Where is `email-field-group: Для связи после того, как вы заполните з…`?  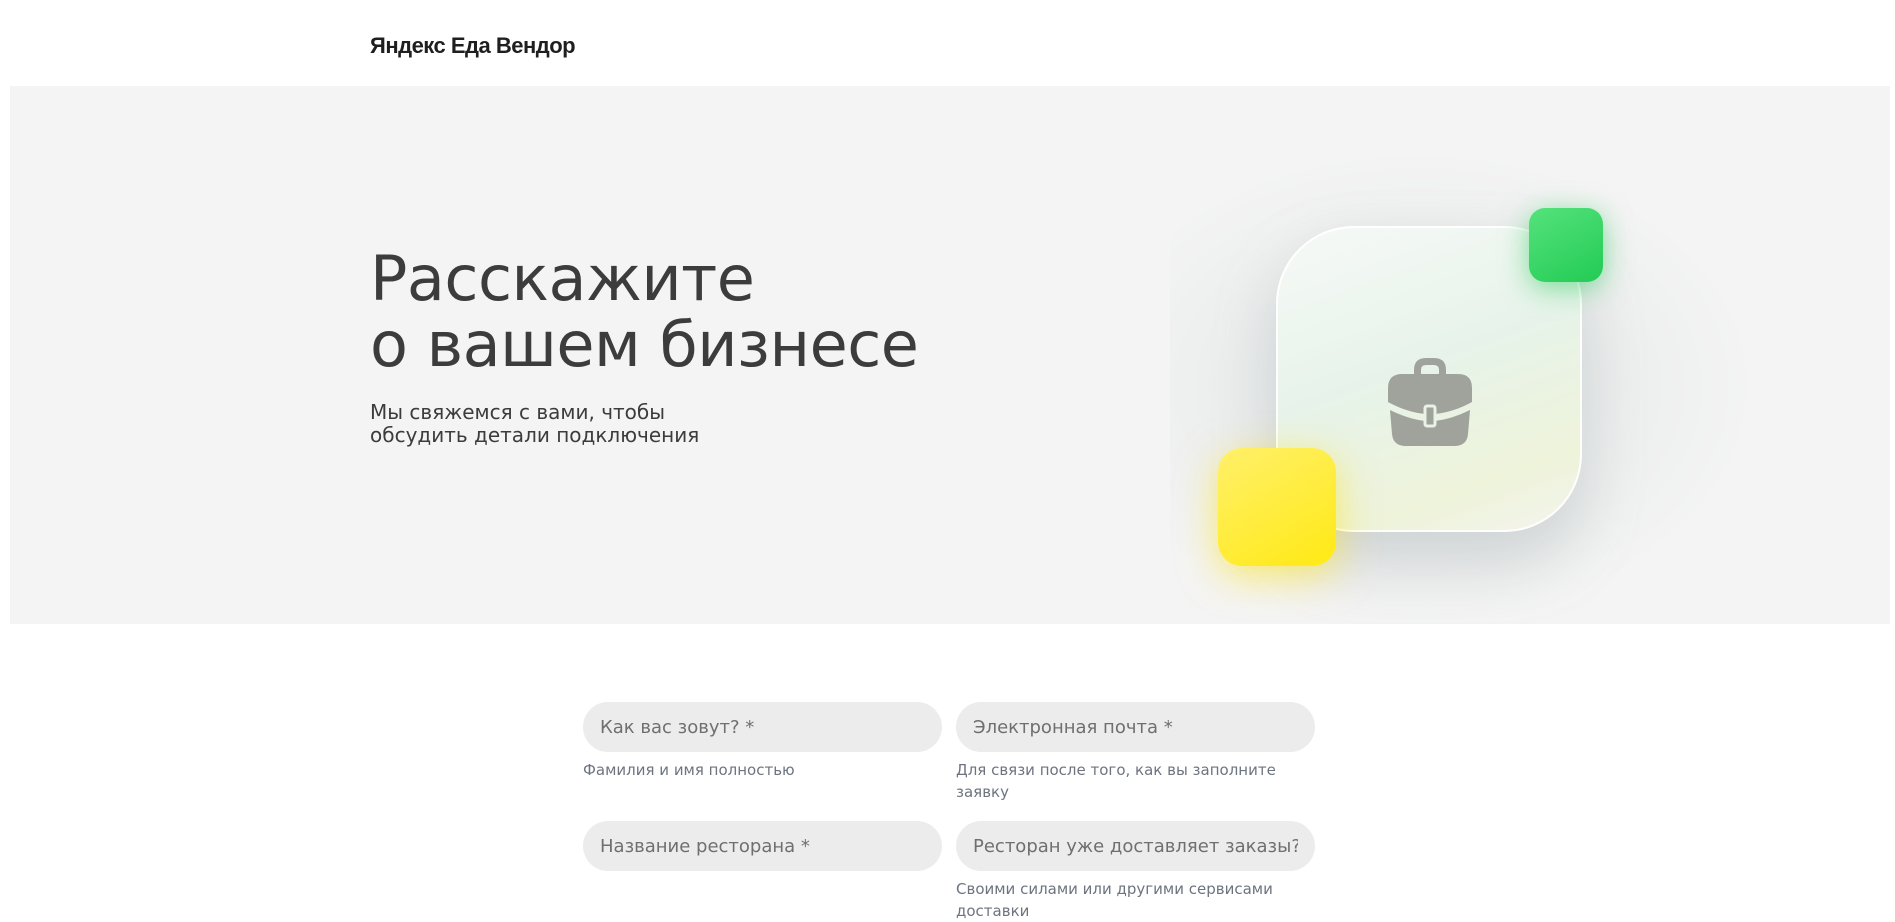 email-field-group: Для связи после того, как вы заполните з… is located at coordinates (1135, 752).